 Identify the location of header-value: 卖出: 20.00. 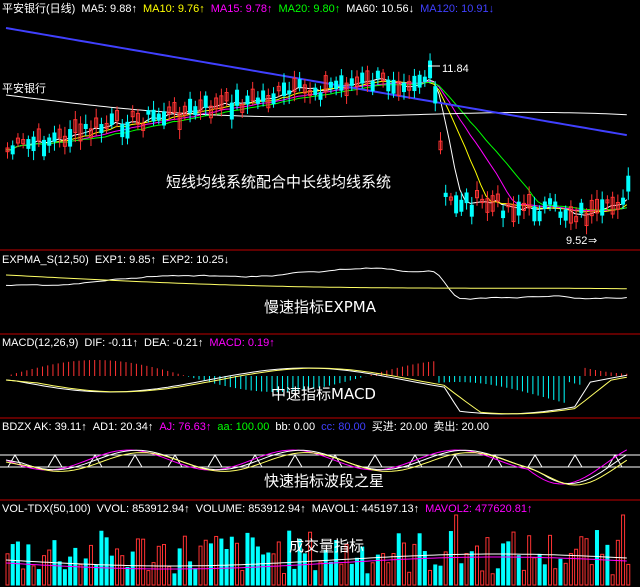
(461, 426).